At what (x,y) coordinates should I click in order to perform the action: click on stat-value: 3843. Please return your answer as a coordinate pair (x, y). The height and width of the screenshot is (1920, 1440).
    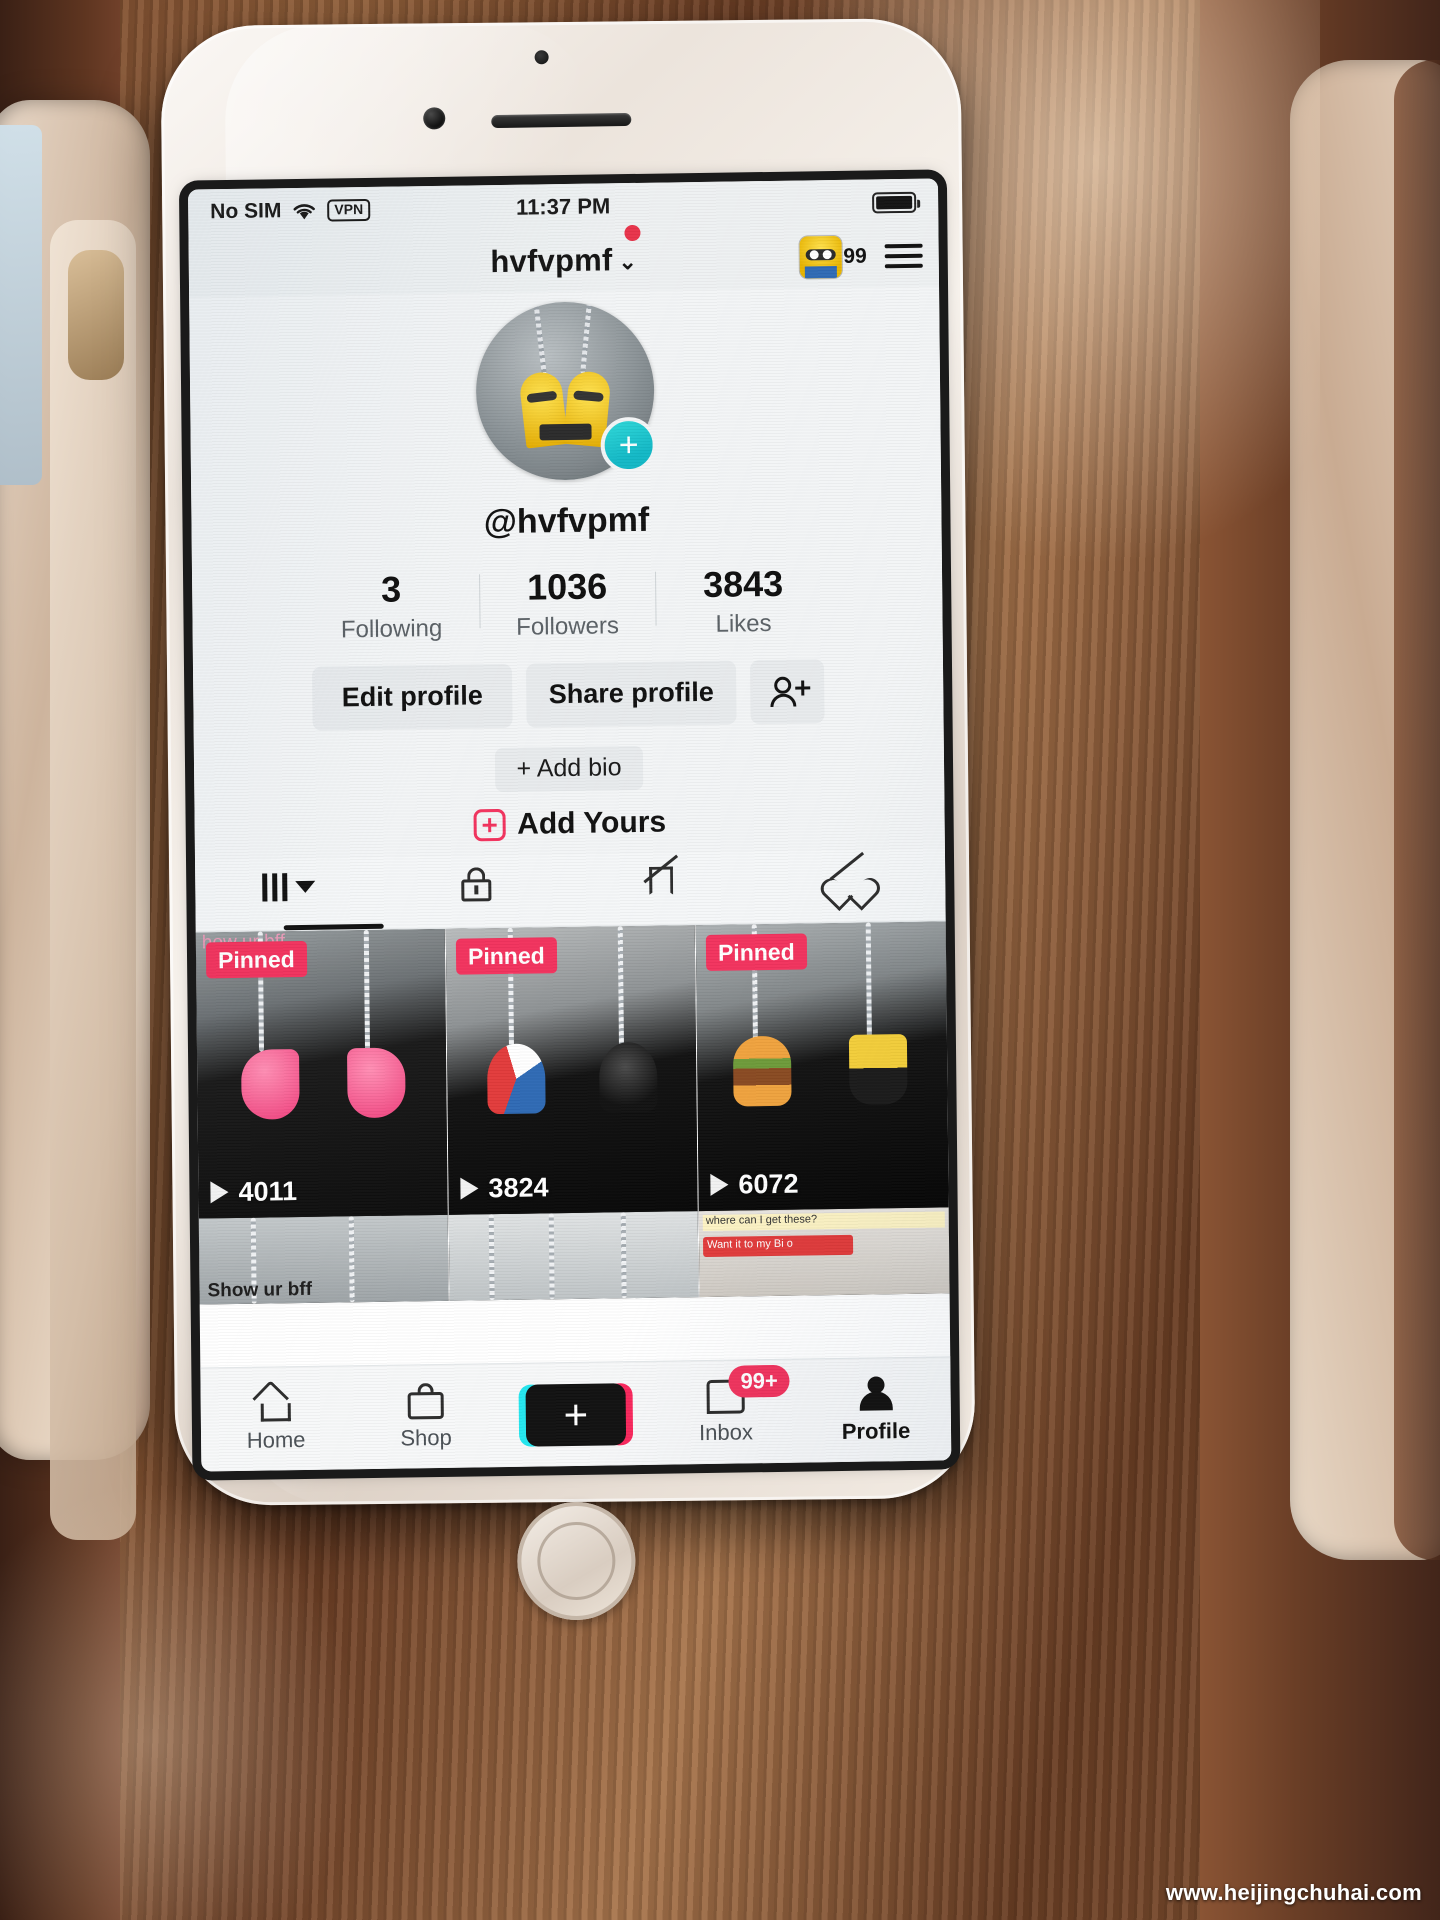
    Looking at the image, I should click on (743, 583).